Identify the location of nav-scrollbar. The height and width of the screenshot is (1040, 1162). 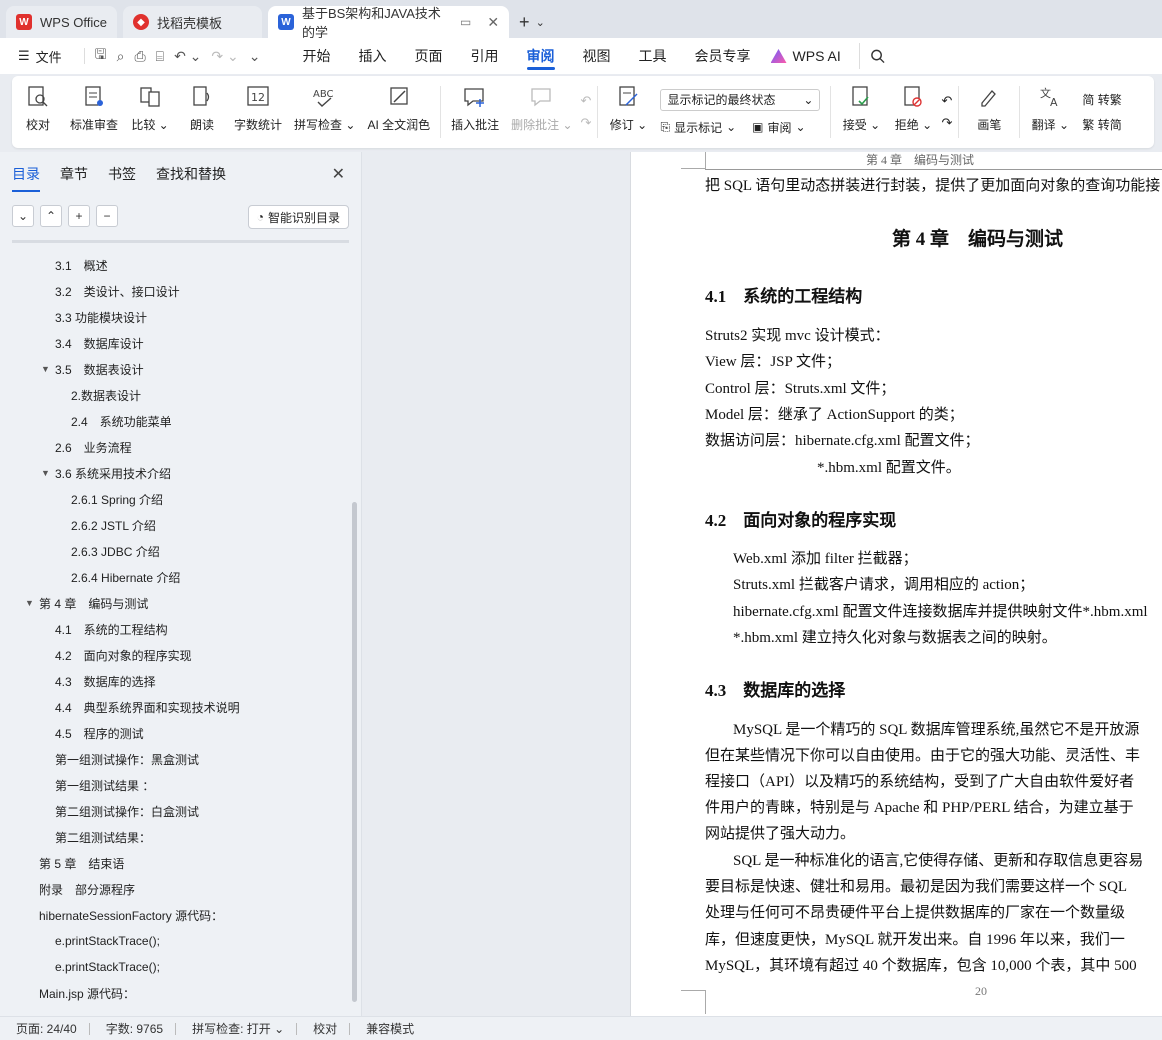
(354, 752).